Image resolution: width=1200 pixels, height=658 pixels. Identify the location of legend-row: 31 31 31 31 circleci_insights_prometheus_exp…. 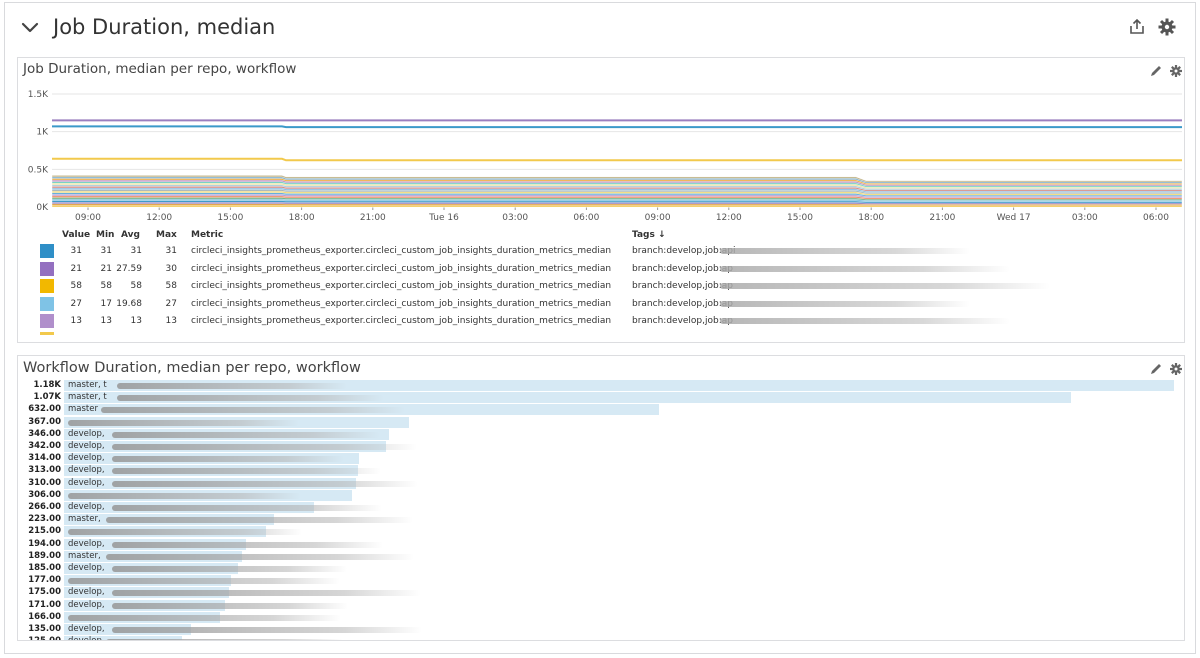
(610, 252).